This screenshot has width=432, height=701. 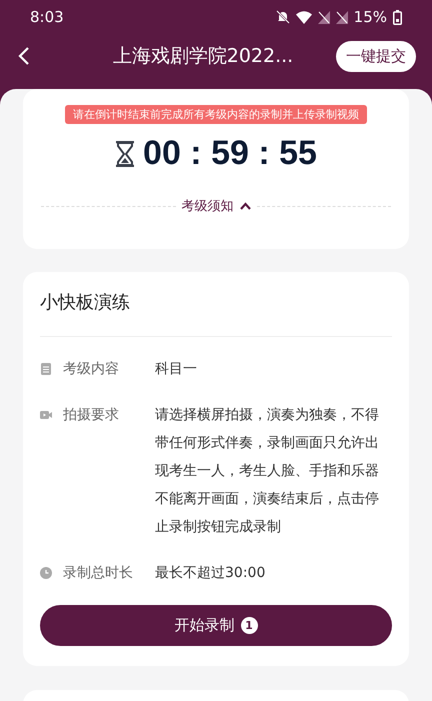 What do you see at coordinates (176, 369) in the screenshot?
I see `detail-value: 科目一` at bounding box center [176, 369].